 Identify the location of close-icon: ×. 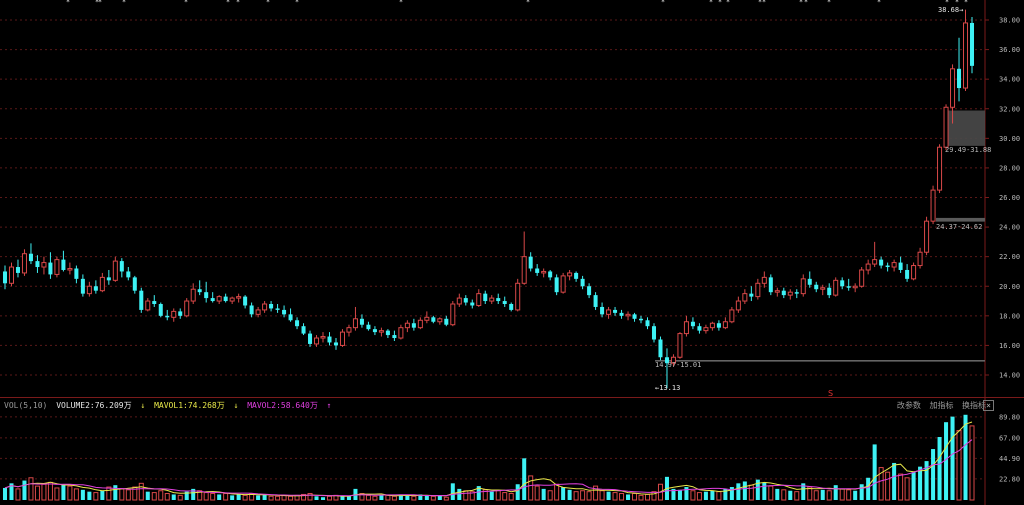
(988, 405).